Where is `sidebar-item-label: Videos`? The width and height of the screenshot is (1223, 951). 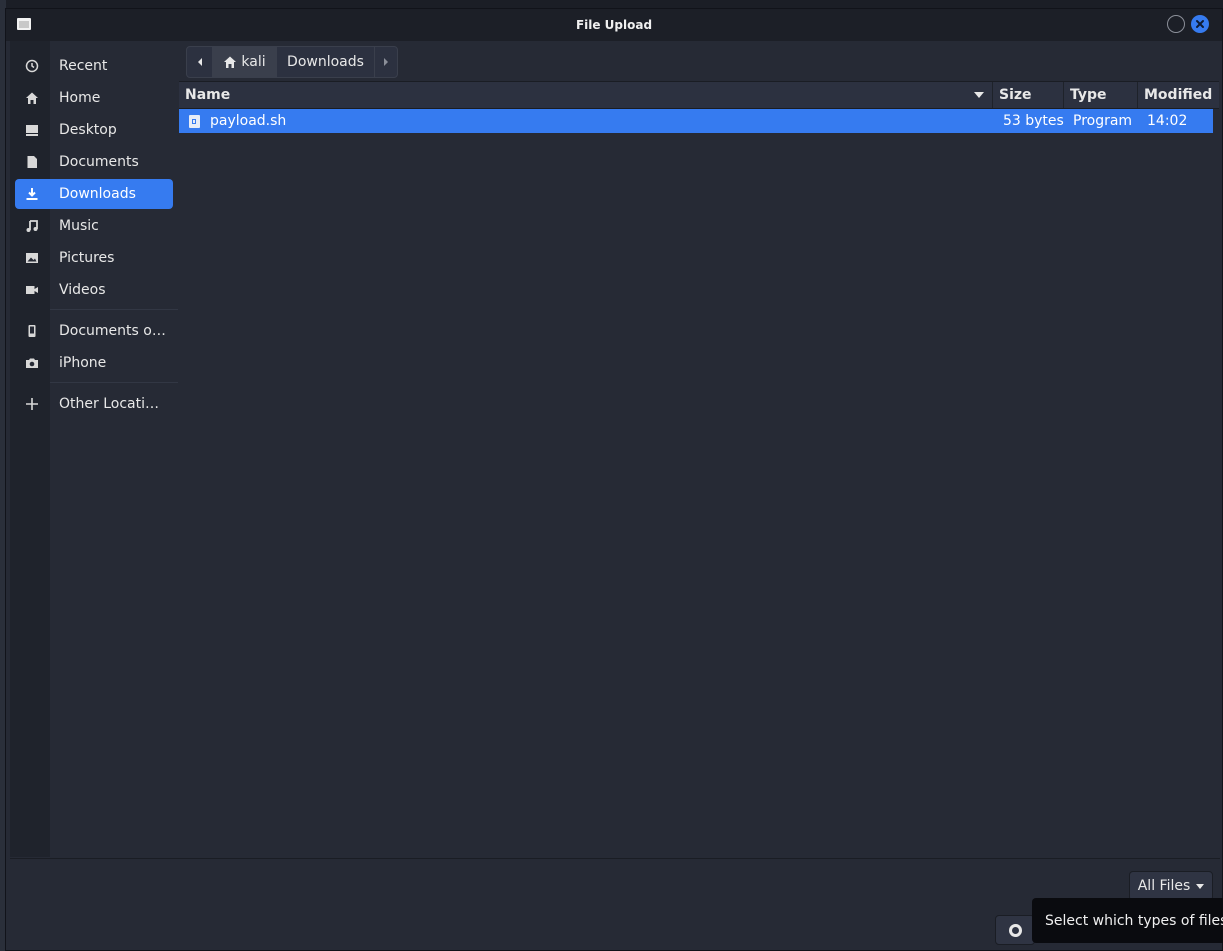 sidebar-item-label: Videos is located at coordinates (82, 290).